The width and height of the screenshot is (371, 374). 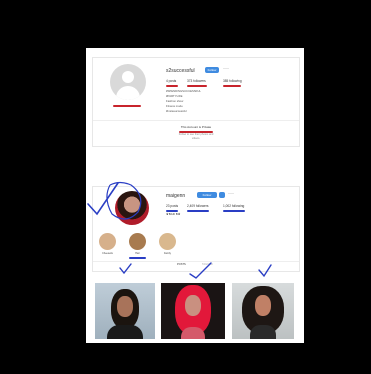 What do you see at coordinates (124, 200) in the screenshot?
I see `avatar-circle-mark` at bounding box center [124, 200].